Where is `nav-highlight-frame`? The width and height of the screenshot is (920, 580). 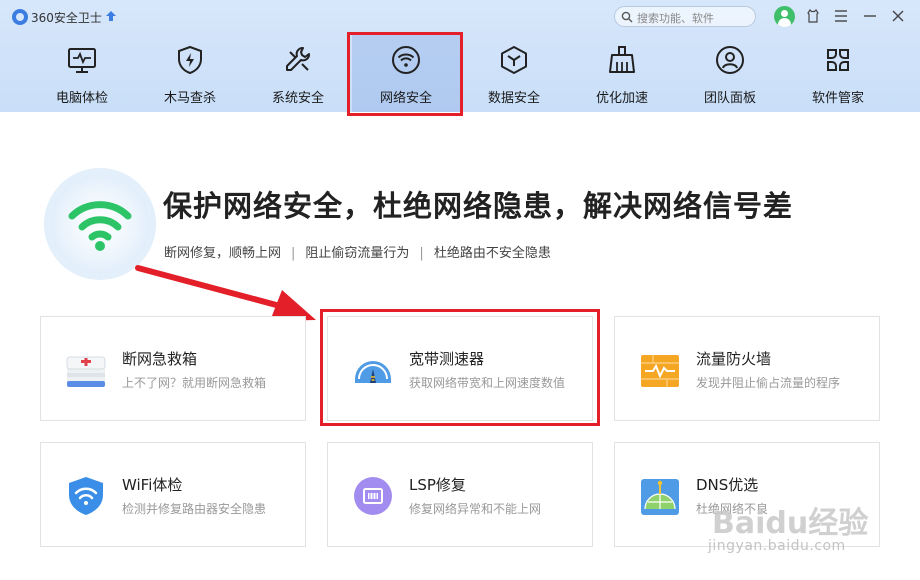
nav-highlight-frame is located at coordinates (405, 74).